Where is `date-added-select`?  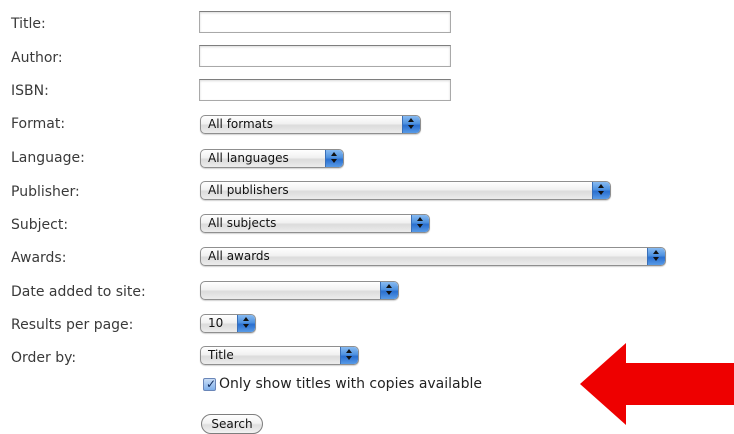 date-added-select is located at coordinates (299, 290).